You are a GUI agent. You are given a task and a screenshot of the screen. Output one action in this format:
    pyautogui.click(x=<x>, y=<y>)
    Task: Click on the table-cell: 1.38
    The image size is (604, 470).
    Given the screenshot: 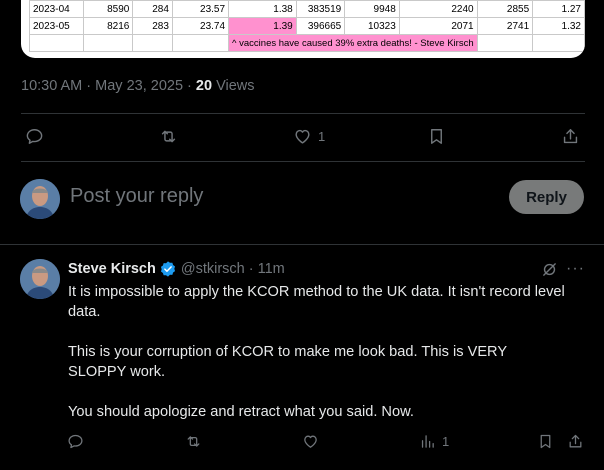 What is the action you would take?
    pyautogui.click(x=262, y=9)
    